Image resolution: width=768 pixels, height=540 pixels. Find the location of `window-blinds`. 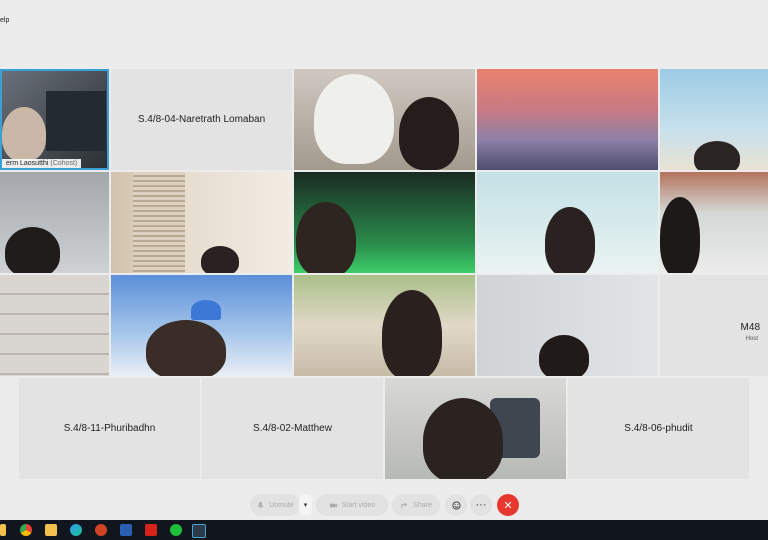

window-blinds is located at coordinates (159, 222).